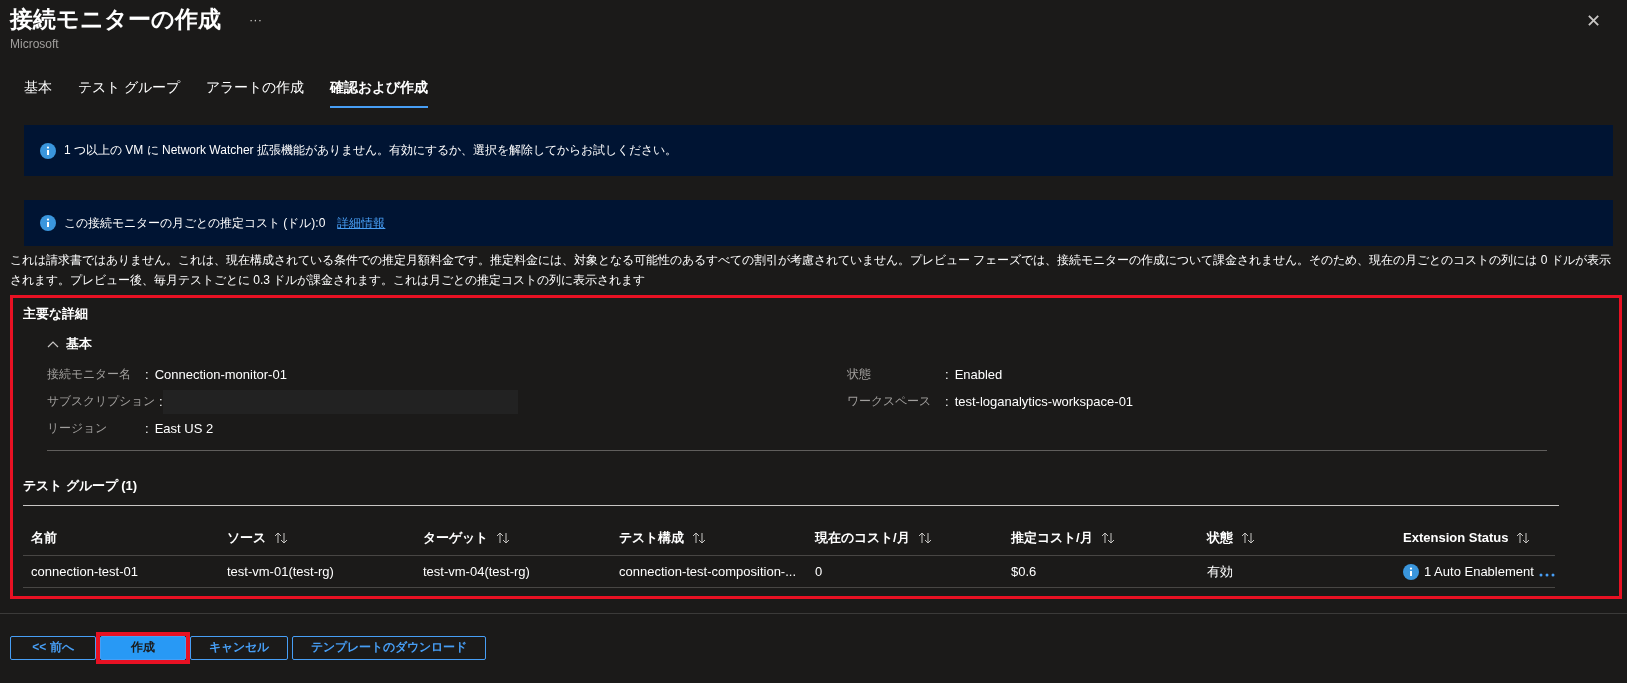  Describe the element at coordinates (811, 270) in the screenshot. I see `disclaimer-text: これは請求書ではありません。これは、現在構成されている条件での推定月額料金です。推定料金には、対象となる可能性のあるすべての割引が考慮されていません。プレビュー フェーズでは、接続モニターの作成について課金されません。そのため、現在の月ごとのコストの列には 0 ドルが表示されます。プレビュー後、毎月テストごとに 0.3 ドルが課金されます。これは月ごとの推定コストの列に表示されます` at that location.